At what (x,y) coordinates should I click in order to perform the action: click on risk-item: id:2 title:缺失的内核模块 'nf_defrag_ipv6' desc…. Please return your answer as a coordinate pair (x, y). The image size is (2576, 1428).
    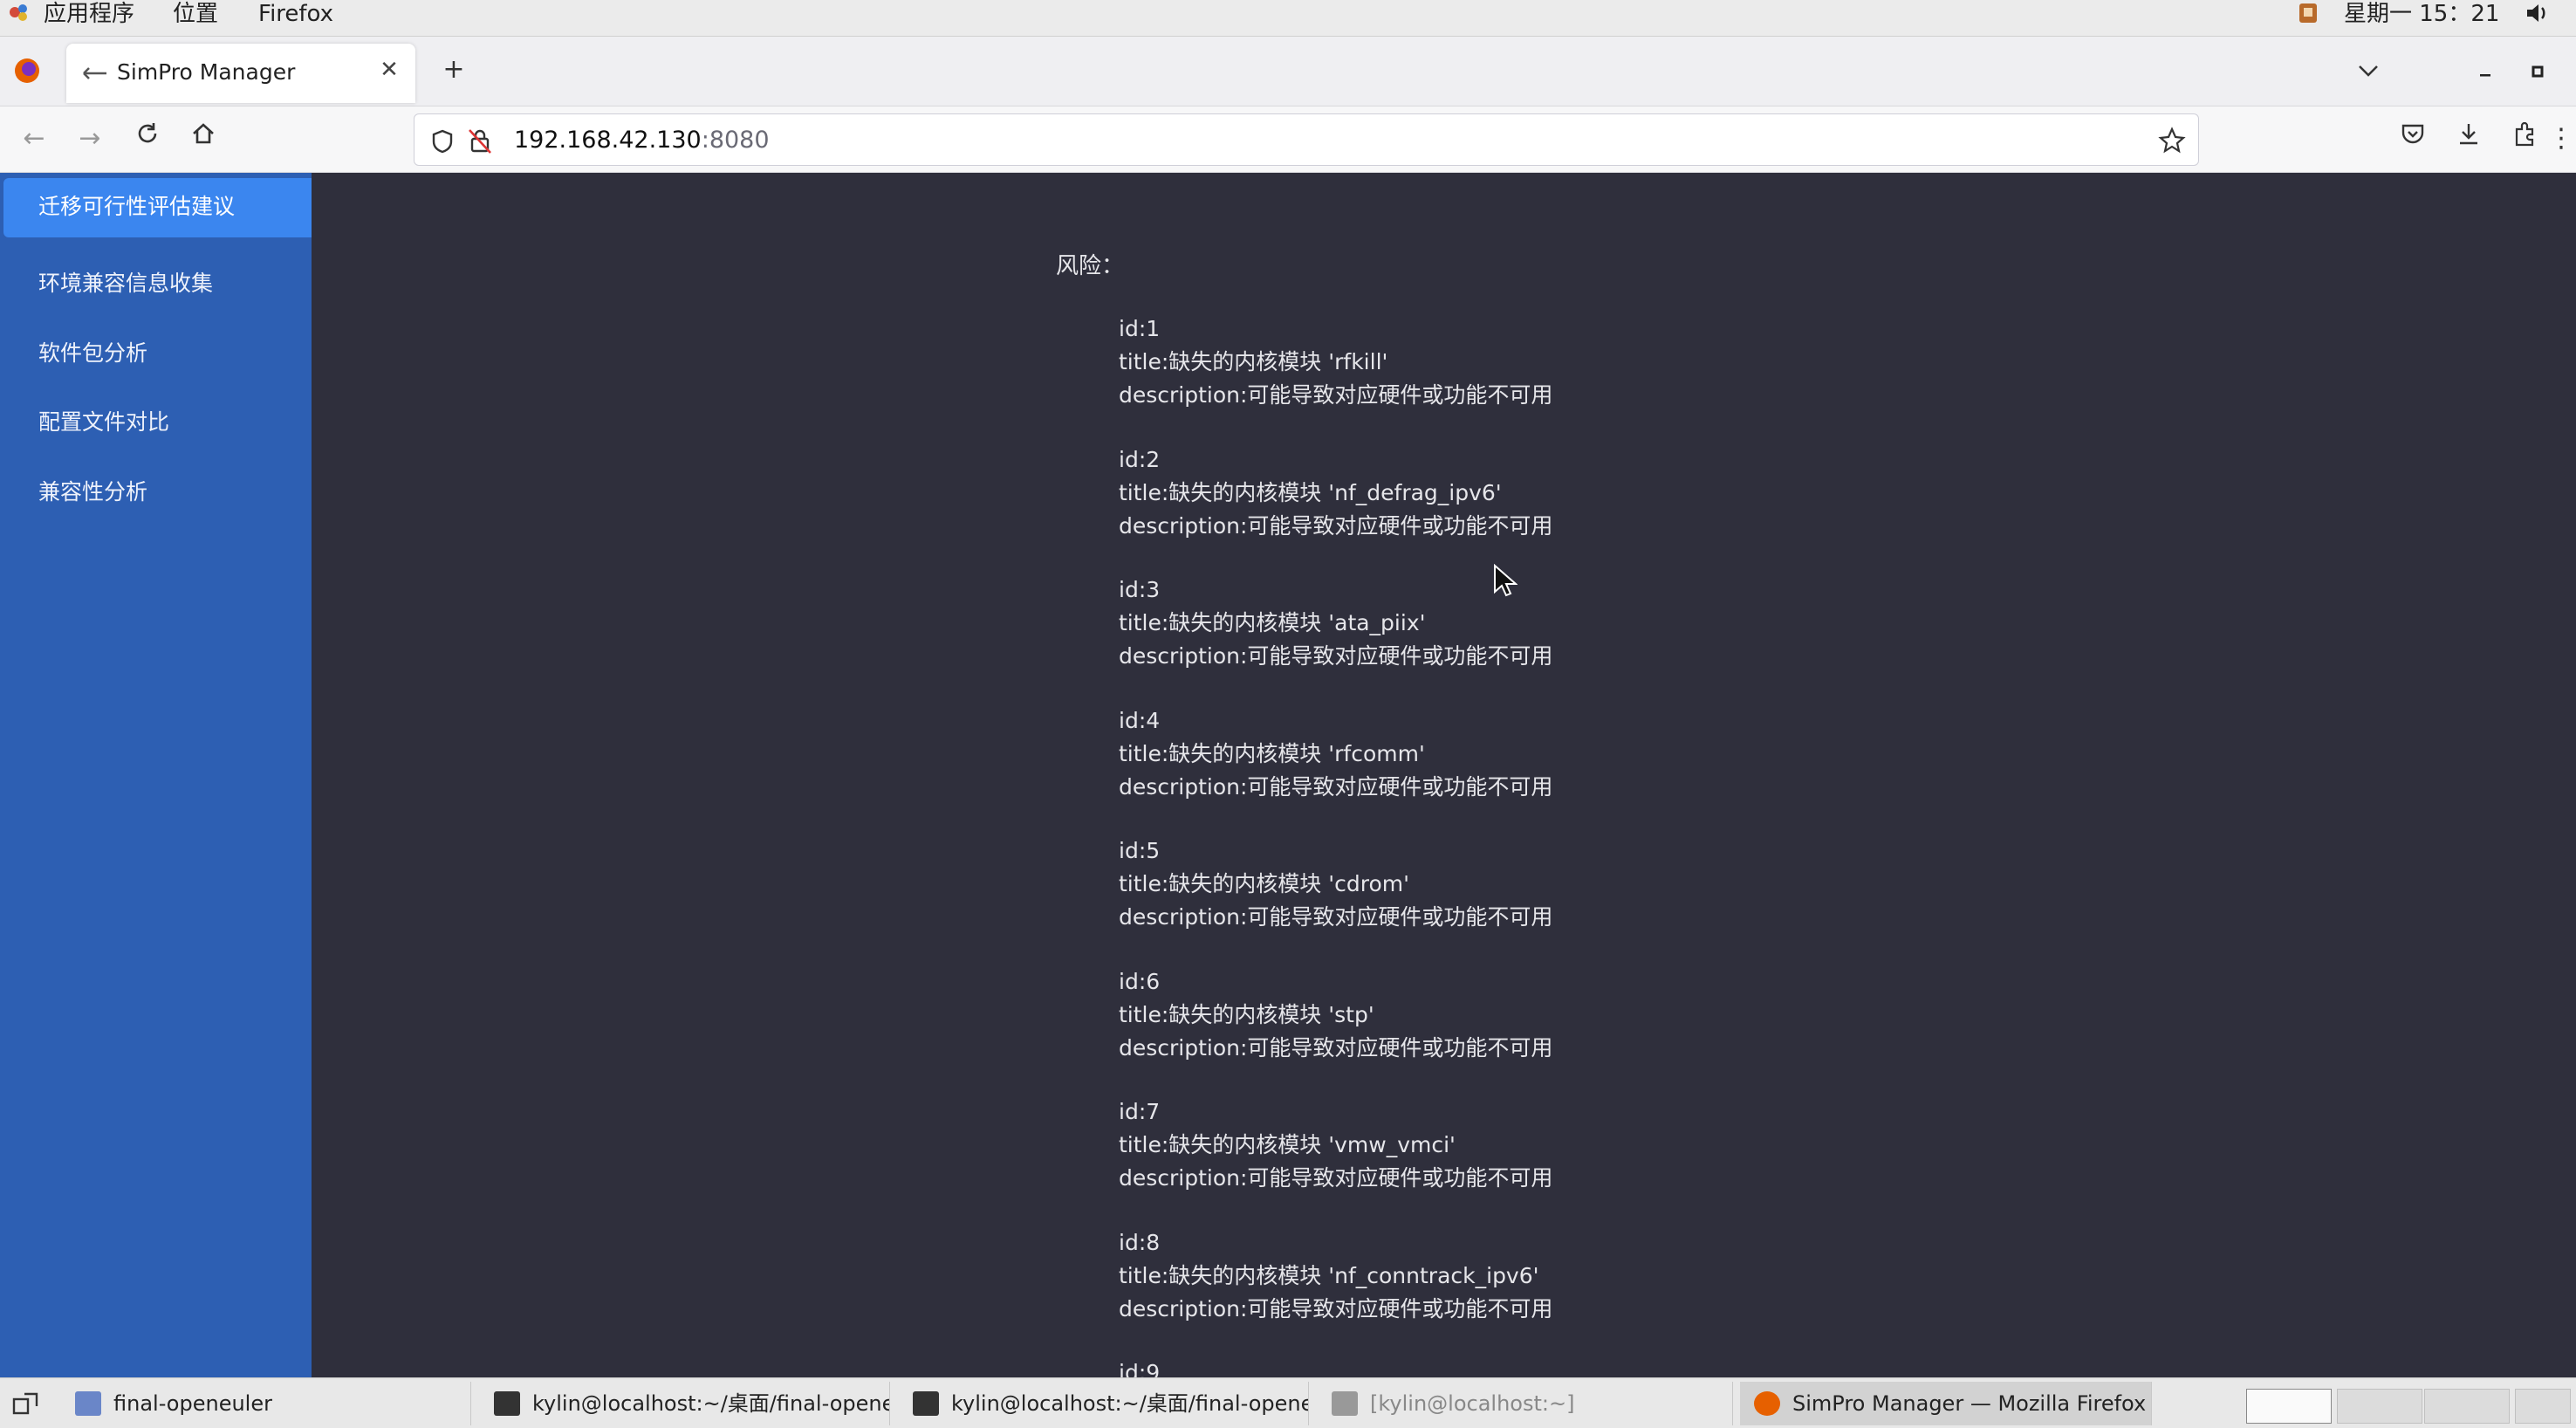
    Looking at the image, I should click on (1512, 493).